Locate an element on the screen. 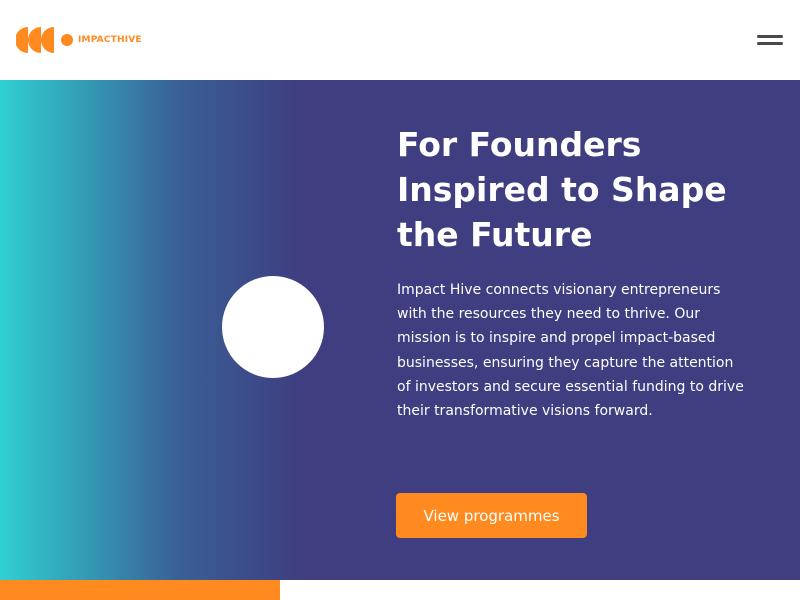 This screenshot has width=800, height=600. decorative-circle is located at coordinates (273, 327).